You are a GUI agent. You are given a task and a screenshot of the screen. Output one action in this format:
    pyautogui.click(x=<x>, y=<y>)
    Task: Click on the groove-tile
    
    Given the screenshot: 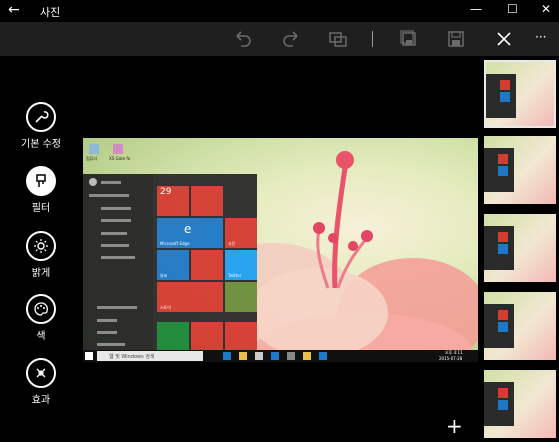 What is the action you would take?
    pyautogui.click(x=207, y=336)
    